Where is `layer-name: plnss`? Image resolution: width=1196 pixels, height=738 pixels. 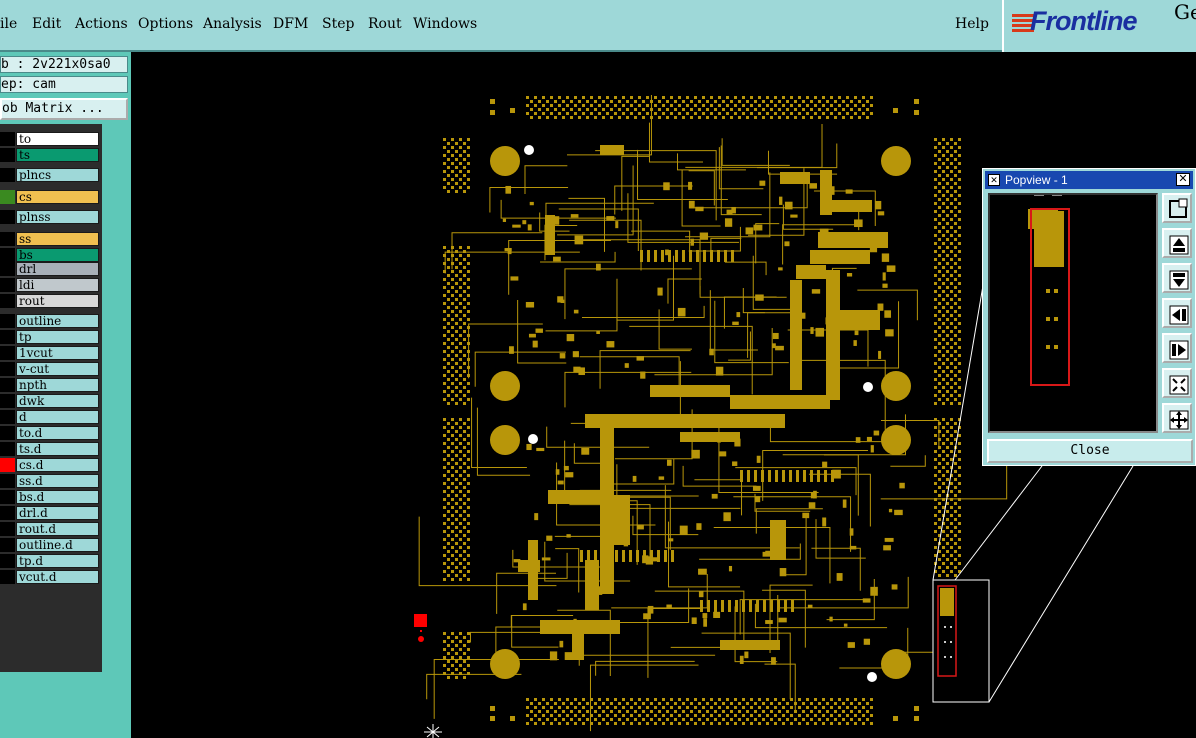 layer-name: plnss is located at coordinates (57, 217).